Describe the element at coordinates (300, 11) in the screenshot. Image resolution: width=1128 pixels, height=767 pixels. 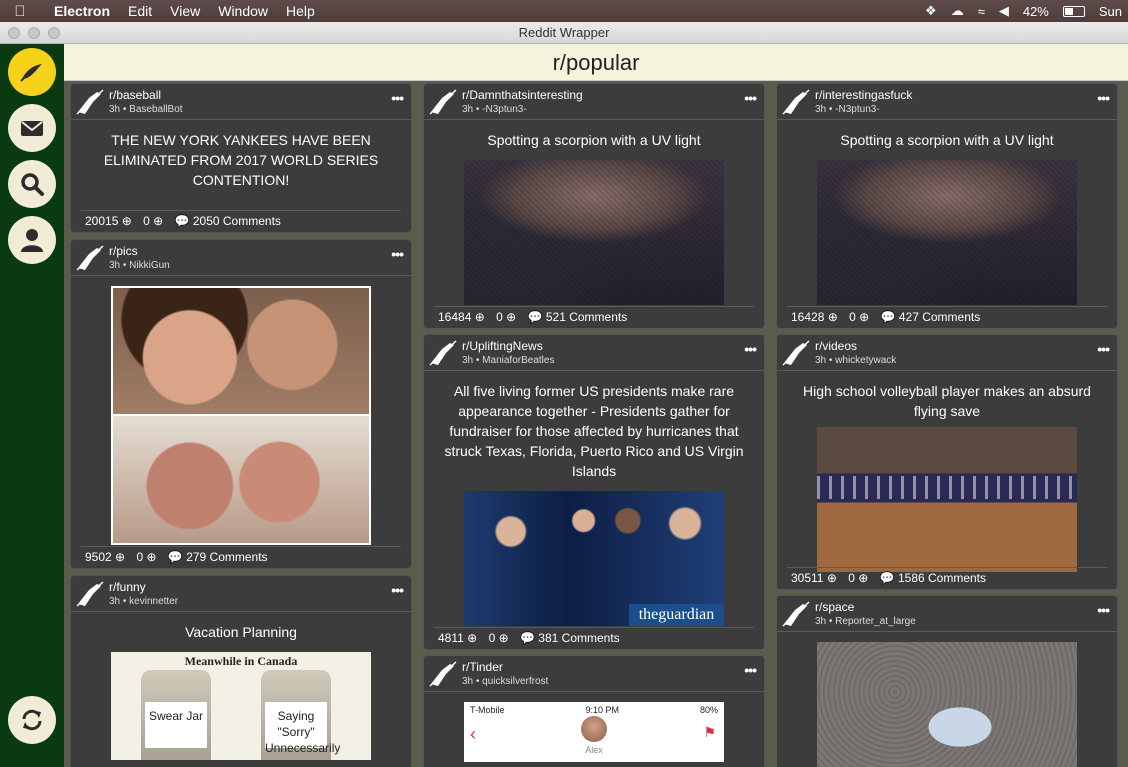
I see `menu-help: Help` at that location.